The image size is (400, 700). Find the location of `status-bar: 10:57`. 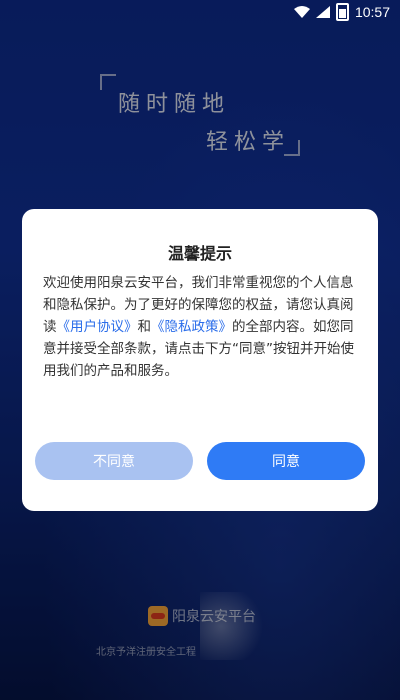

status-bar: 10:57 is located at coordinates (200, 12).